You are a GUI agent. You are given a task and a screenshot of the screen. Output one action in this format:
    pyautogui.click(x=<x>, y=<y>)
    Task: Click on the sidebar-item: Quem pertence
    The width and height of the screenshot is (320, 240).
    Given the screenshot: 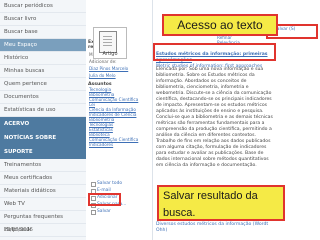 What is the action you would take?
    pyautogui.click(x=43, y=84)
    